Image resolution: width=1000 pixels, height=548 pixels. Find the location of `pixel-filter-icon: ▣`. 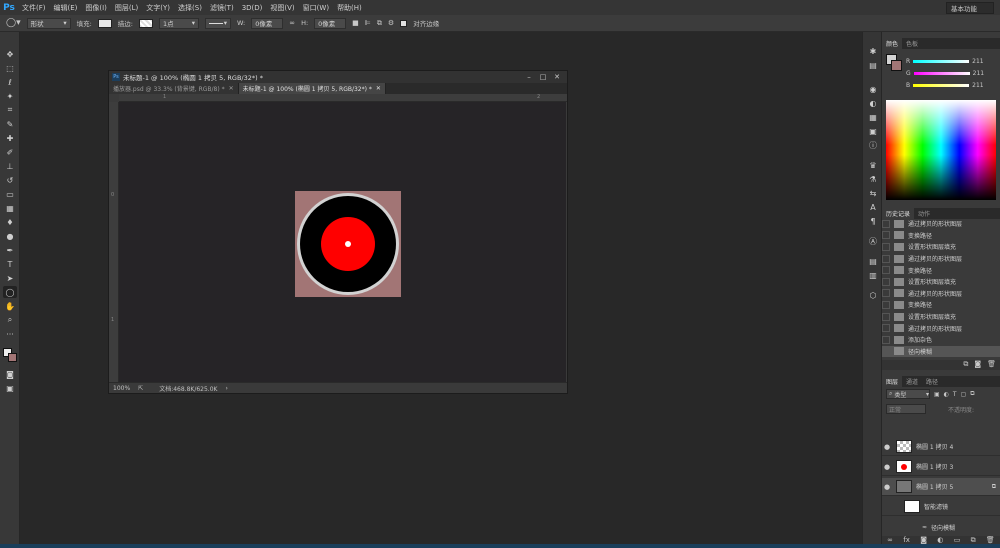

pixel-filter-icon: ▣ is located at coordinates (937, 394).